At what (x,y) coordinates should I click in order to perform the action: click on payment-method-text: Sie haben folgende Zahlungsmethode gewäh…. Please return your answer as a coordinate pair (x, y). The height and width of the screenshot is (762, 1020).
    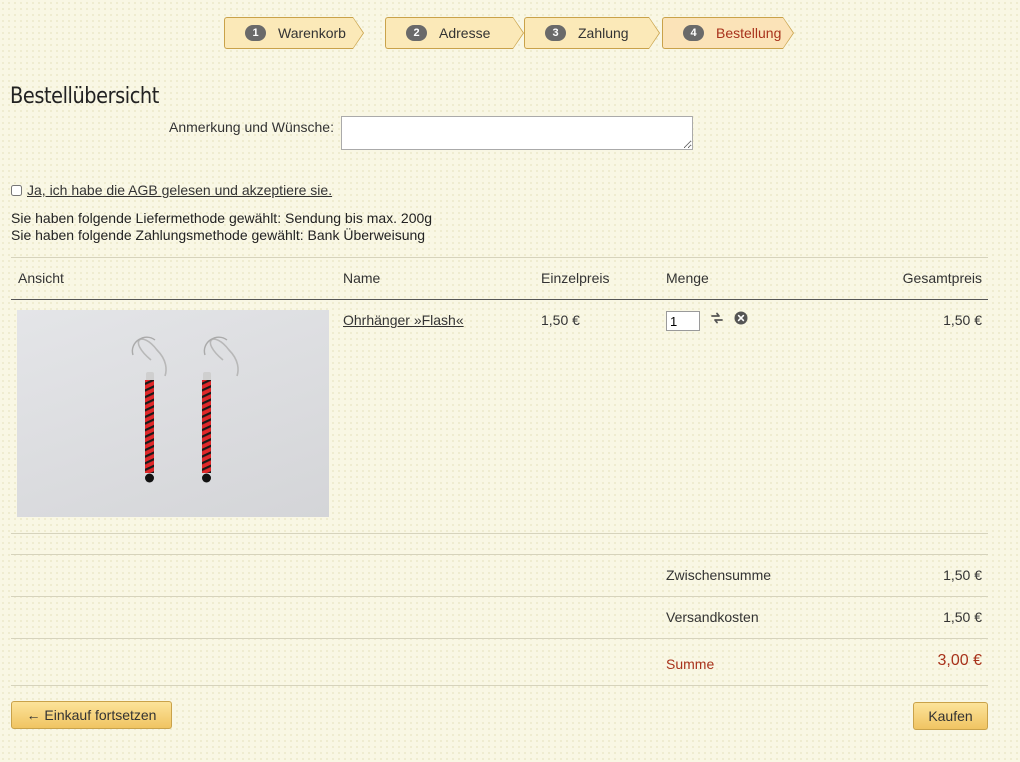
    Looking at the image, I should click on (218, 235).